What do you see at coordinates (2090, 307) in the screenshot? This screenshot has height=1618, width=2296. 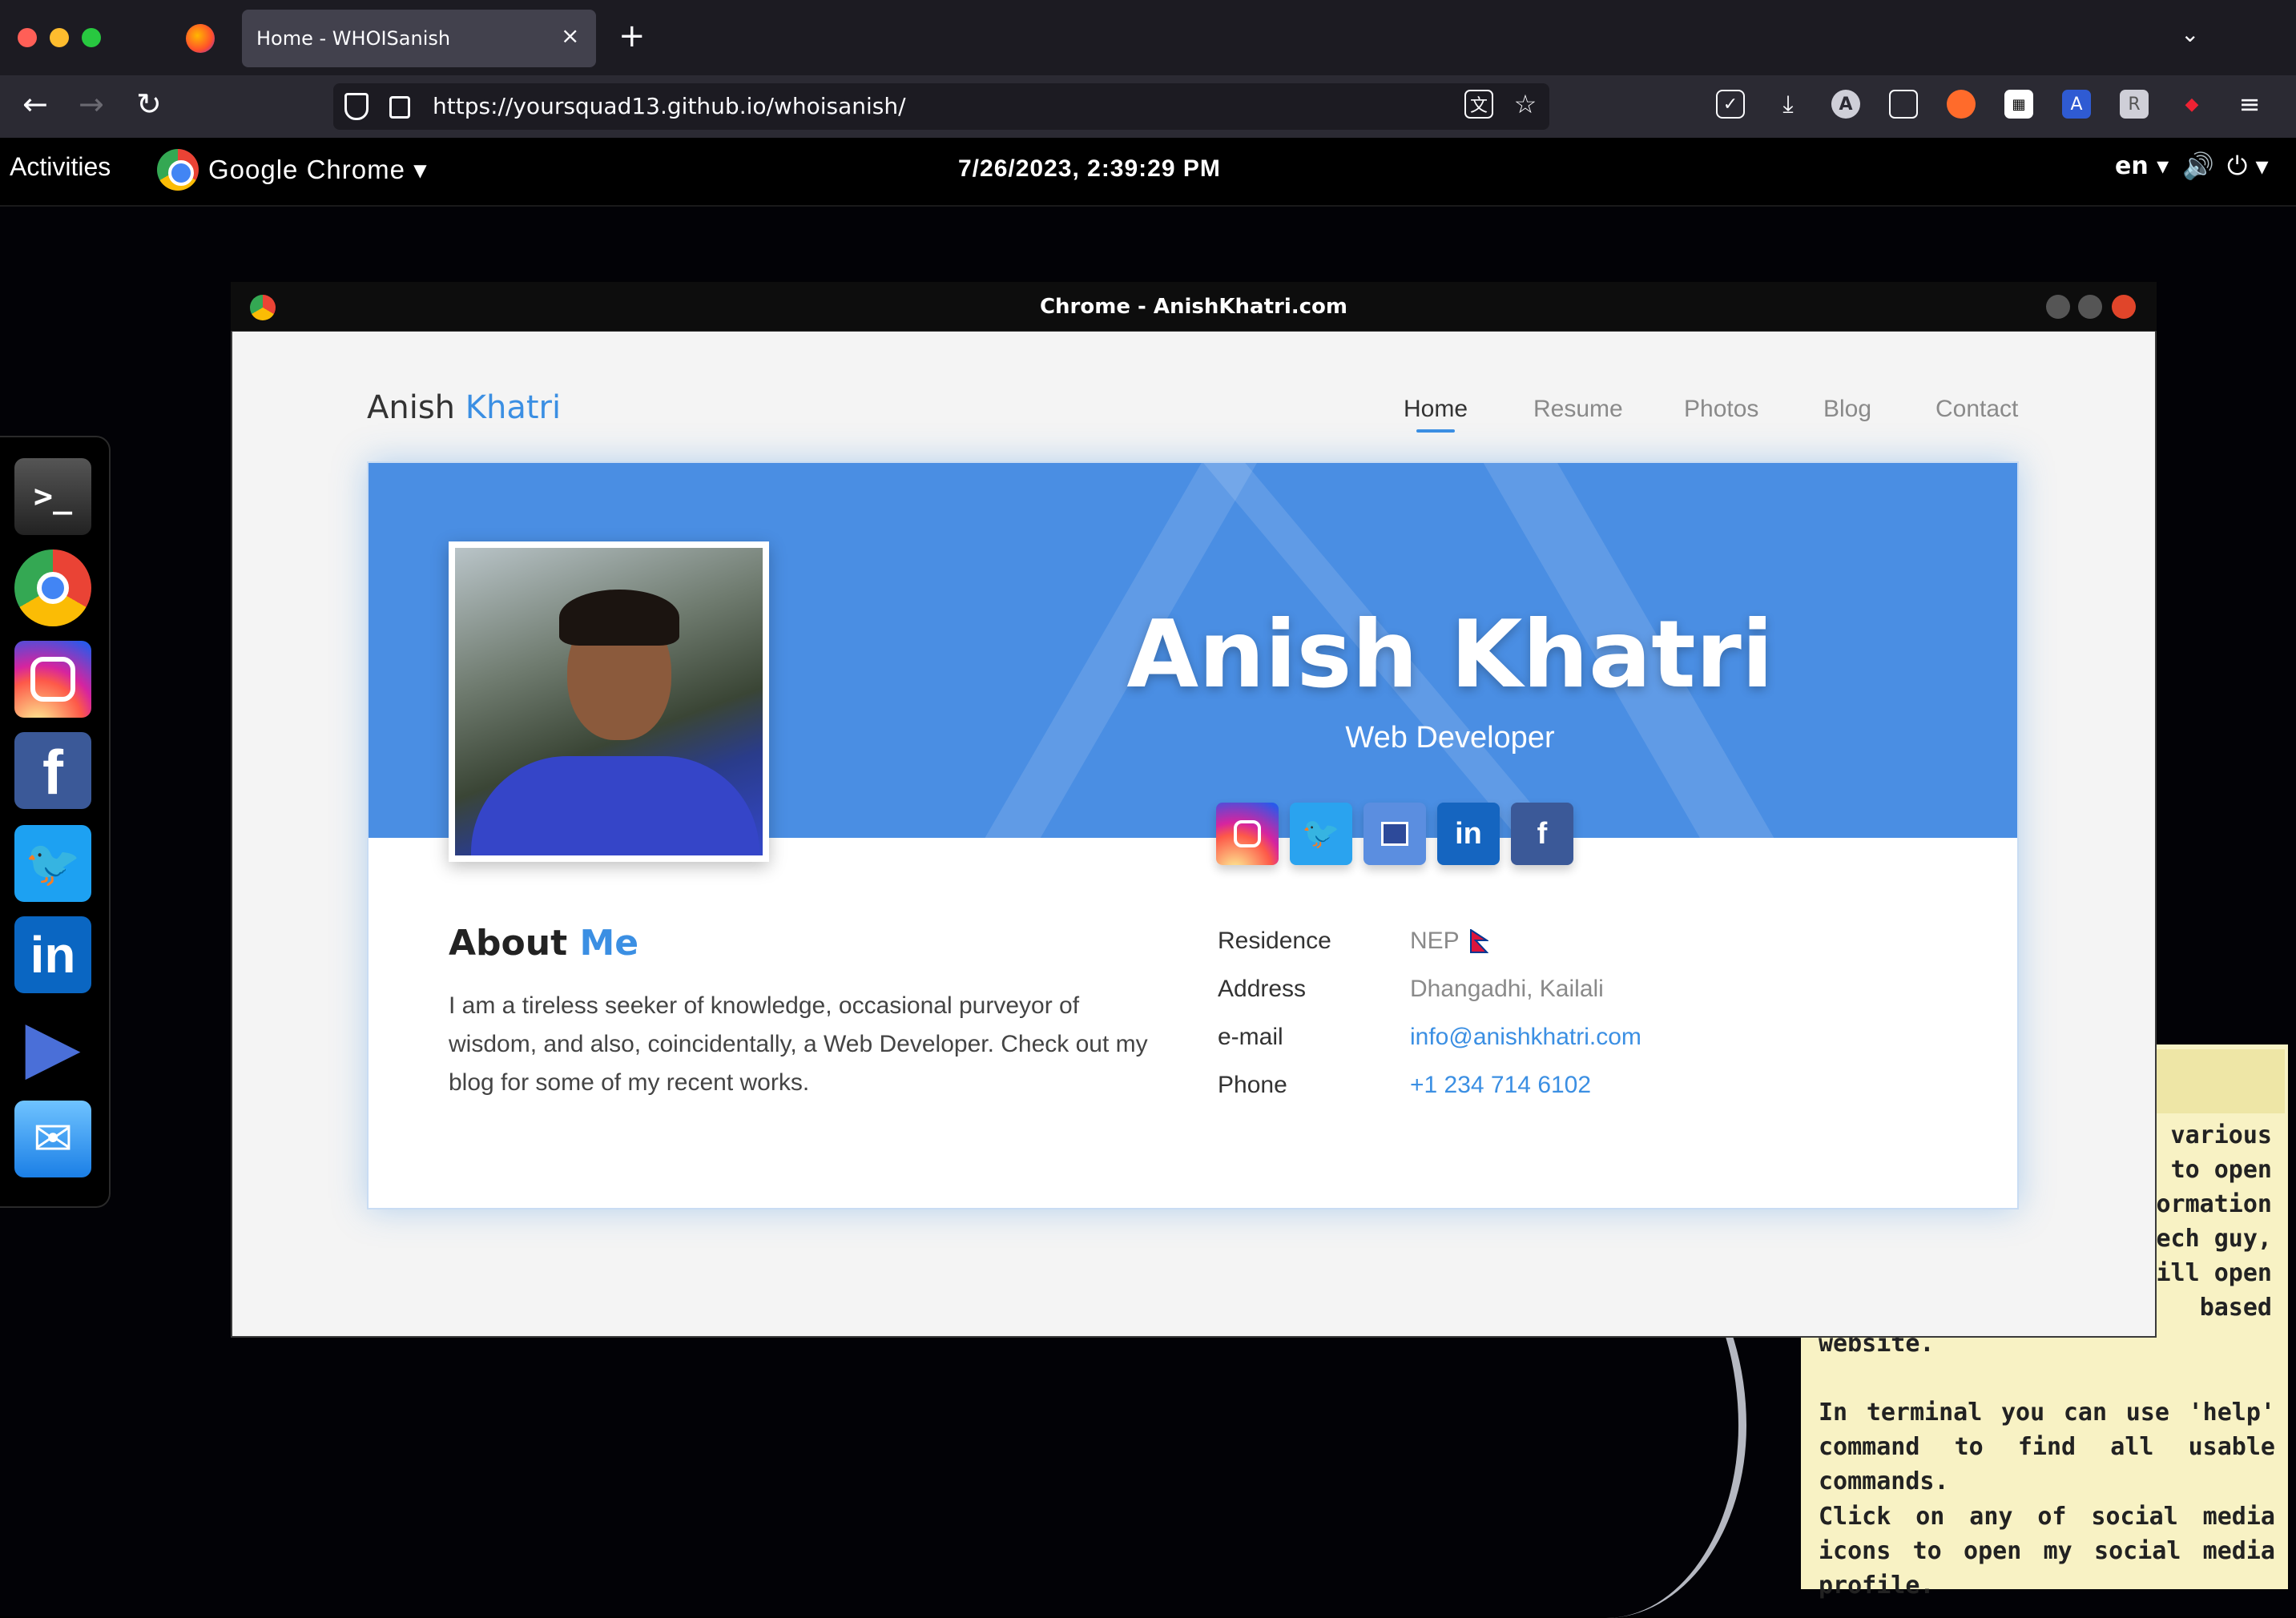 I see `window-minimize-button` at bounding box center [2090, 307].